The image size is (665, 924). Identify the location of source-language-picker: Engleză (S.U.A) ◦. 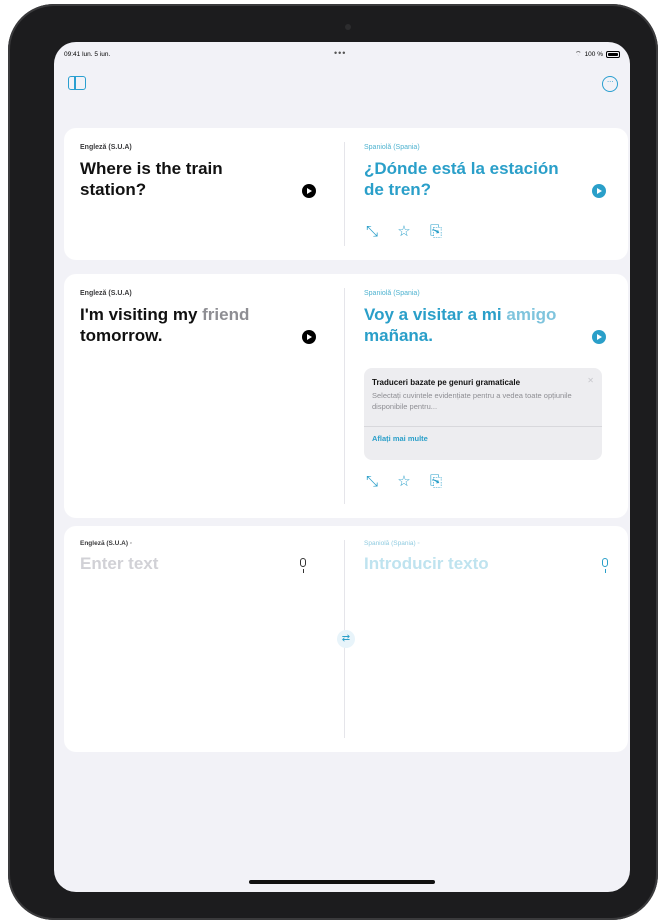
(106, 543).